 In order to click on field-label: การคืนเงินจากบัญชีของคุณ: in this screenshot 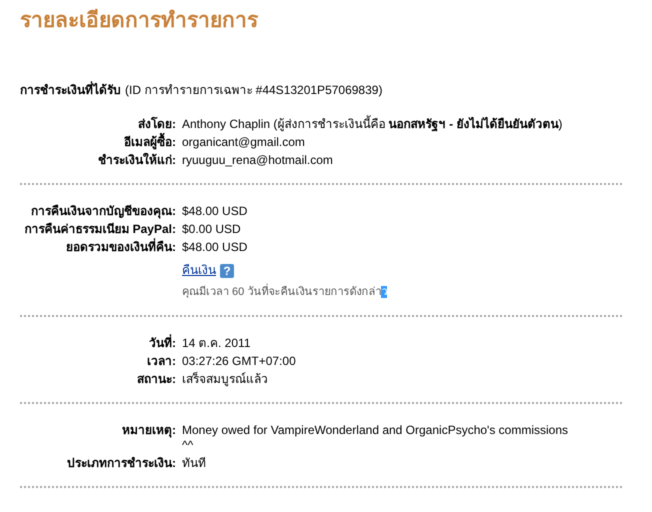, I will do `click(103, 211)`.